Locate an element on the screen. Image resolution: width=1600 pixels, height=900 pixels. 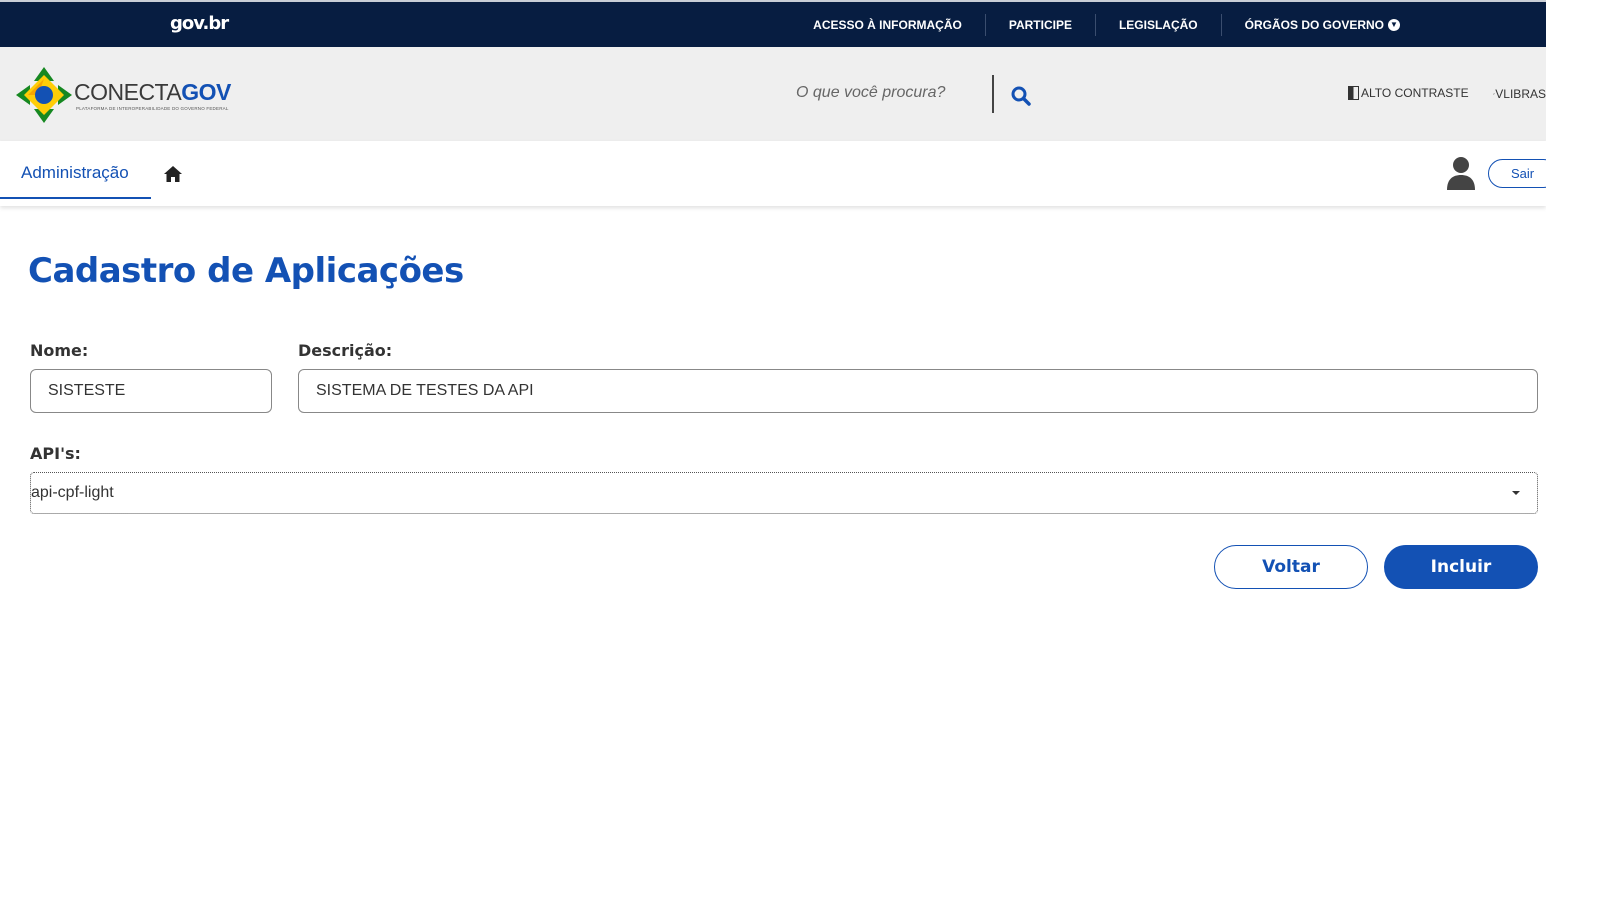
link-participe: PARTICIPE is located at coordinates (1041, 24).